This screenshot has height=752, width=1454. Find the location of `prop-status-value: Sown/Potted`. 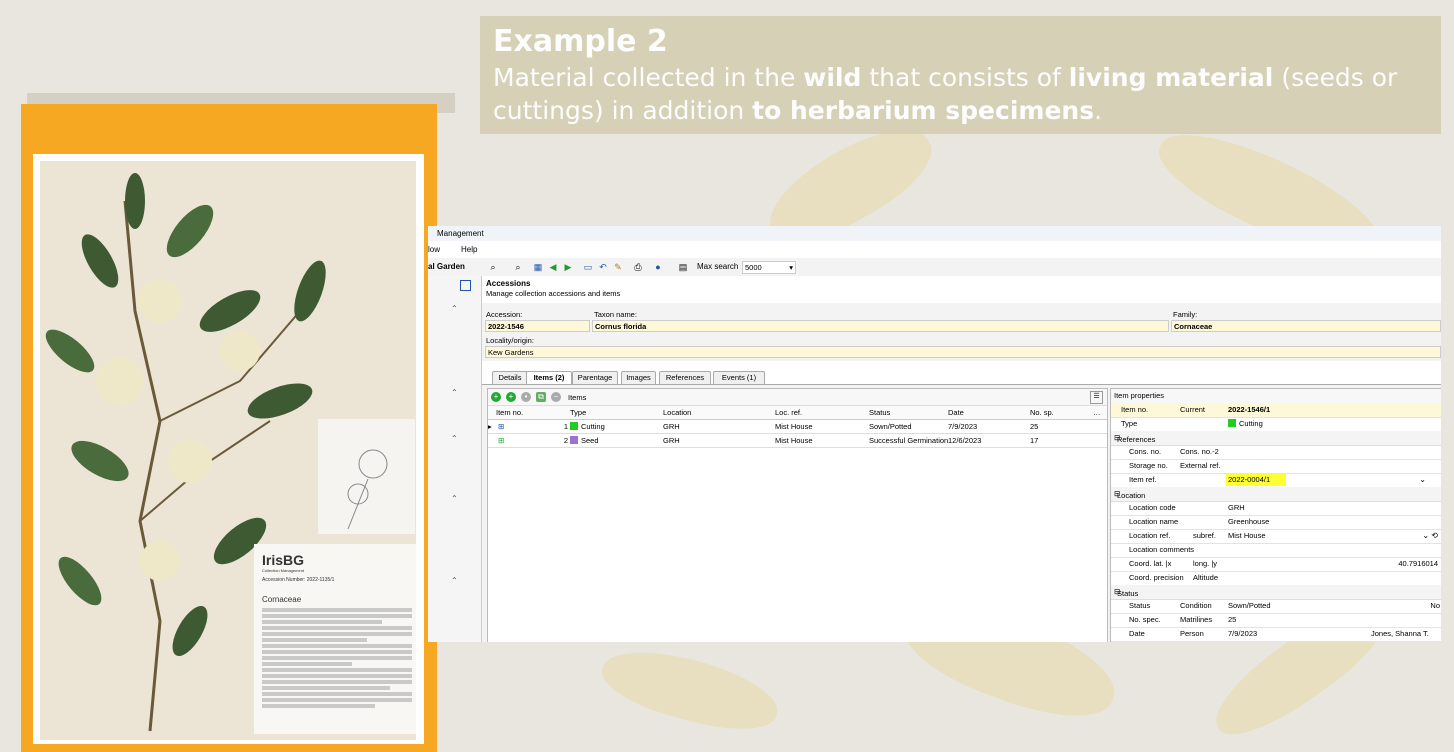

prop-status-value: Sown/Potted is located at coordinates (1249, 605).